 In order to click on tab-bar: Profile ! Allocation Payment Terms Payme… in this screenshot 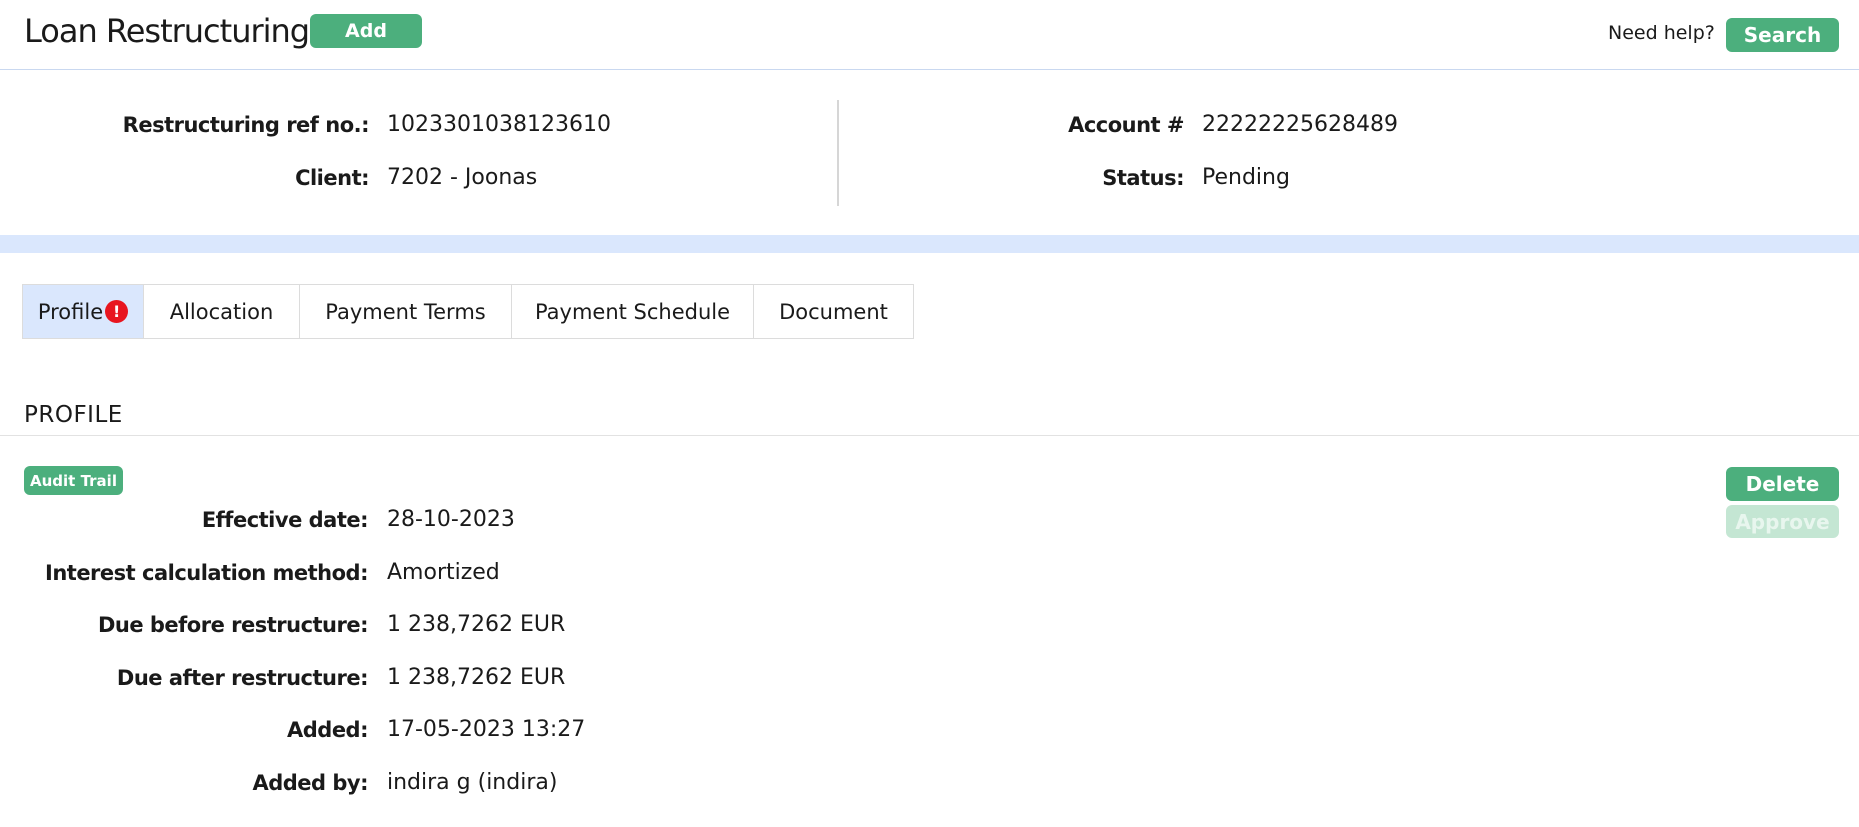, I will do `click(468, 311)`.